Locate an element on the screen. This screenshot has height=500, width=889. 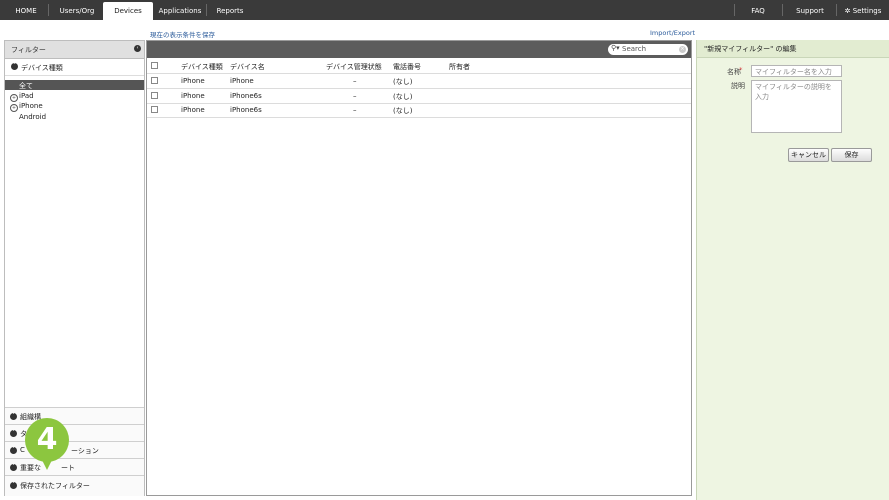
select-all-checkbox is located at coordinates (154, 65).